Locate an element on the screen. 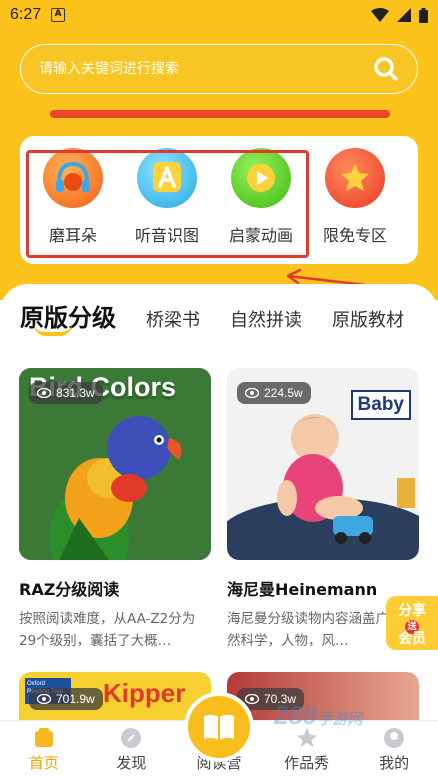  book-icon is located at coordinates (219, 727).